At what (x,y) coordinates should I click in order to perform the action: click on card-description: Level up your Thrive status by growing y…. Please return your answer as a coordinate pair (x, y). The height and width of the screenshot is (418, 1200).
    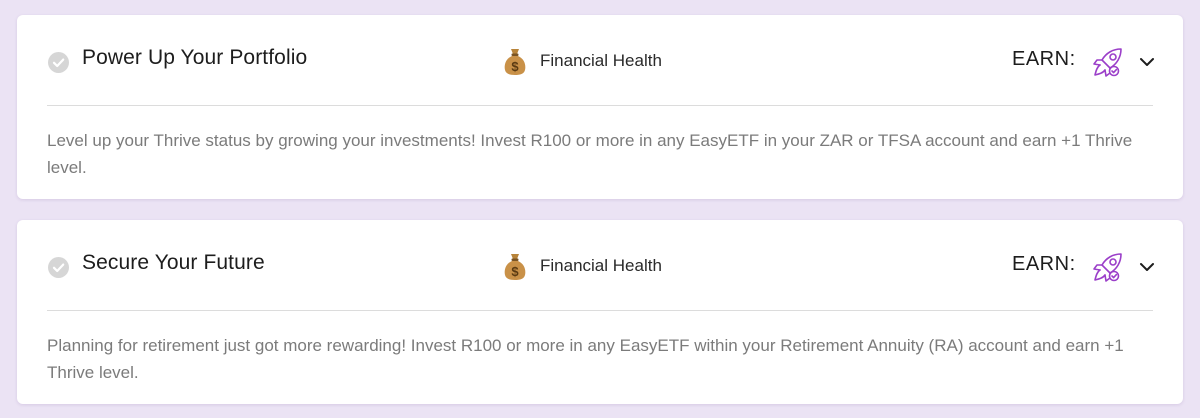
    Looking at the image, I should click on (590, 154).